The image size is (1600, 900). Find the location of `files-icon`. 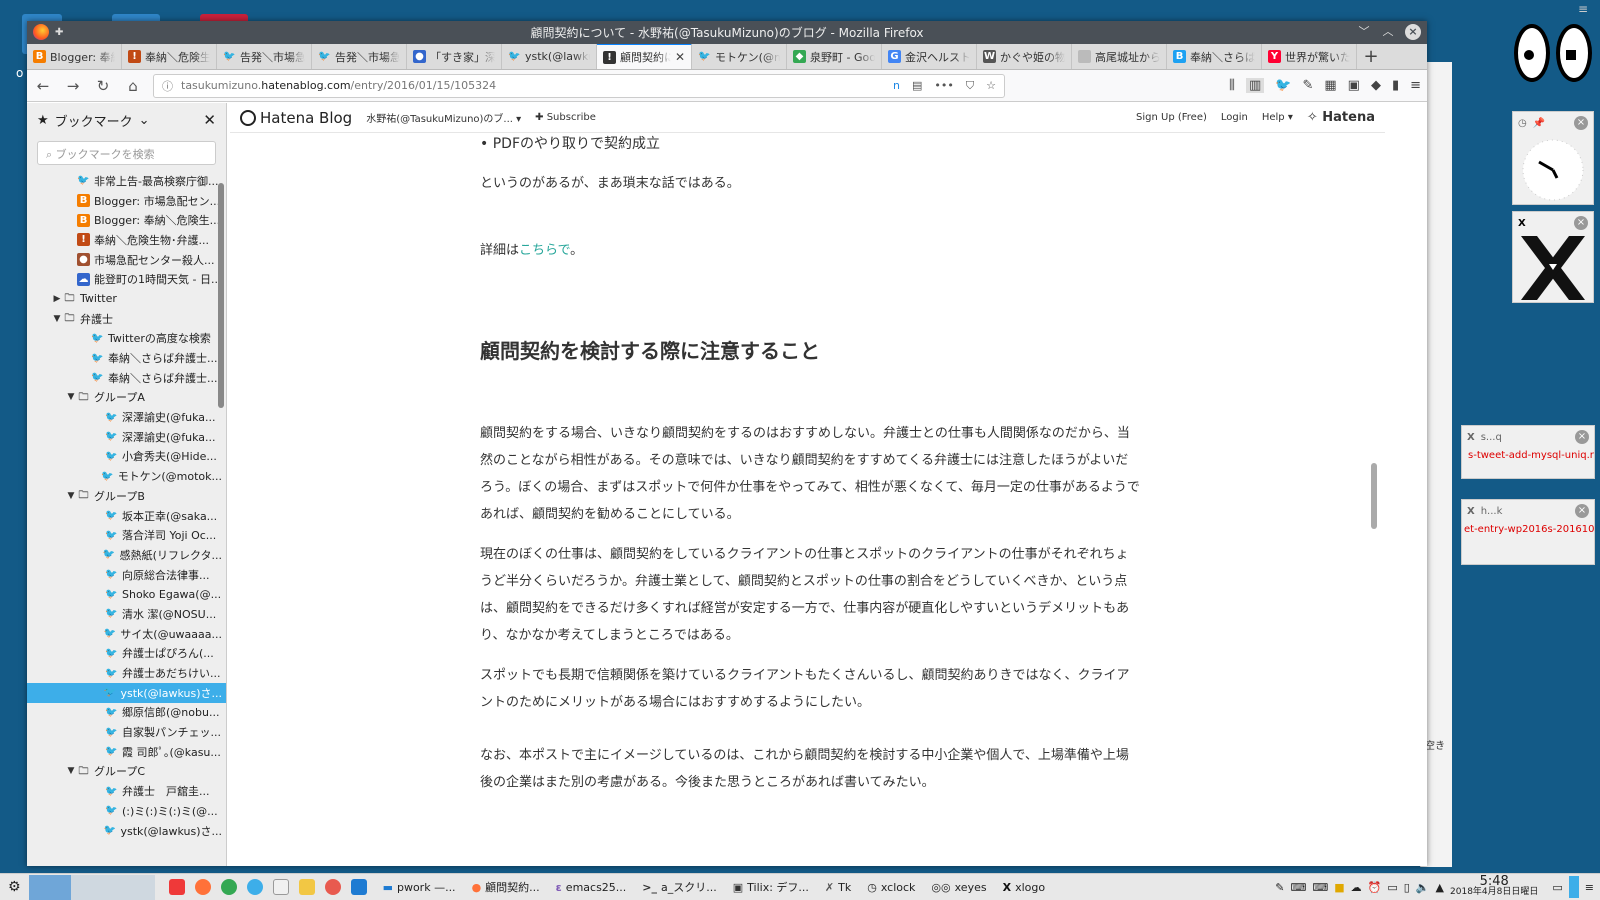

files-icon is located at coordinates (306, 887).